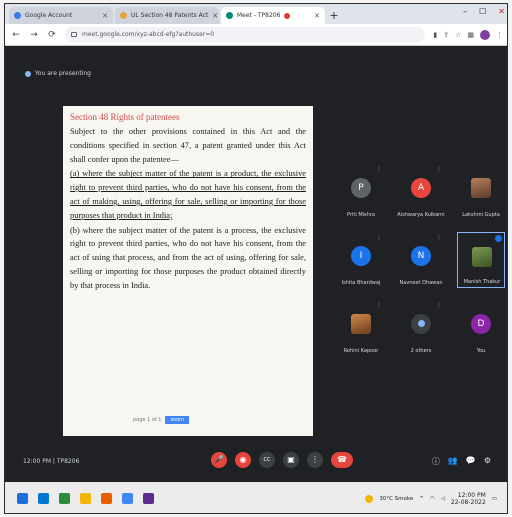 The width and height of the screenshot is (512, 517). I want to click on participant-tile: ⋮ Rohini Kapoor, so click(361, 328).